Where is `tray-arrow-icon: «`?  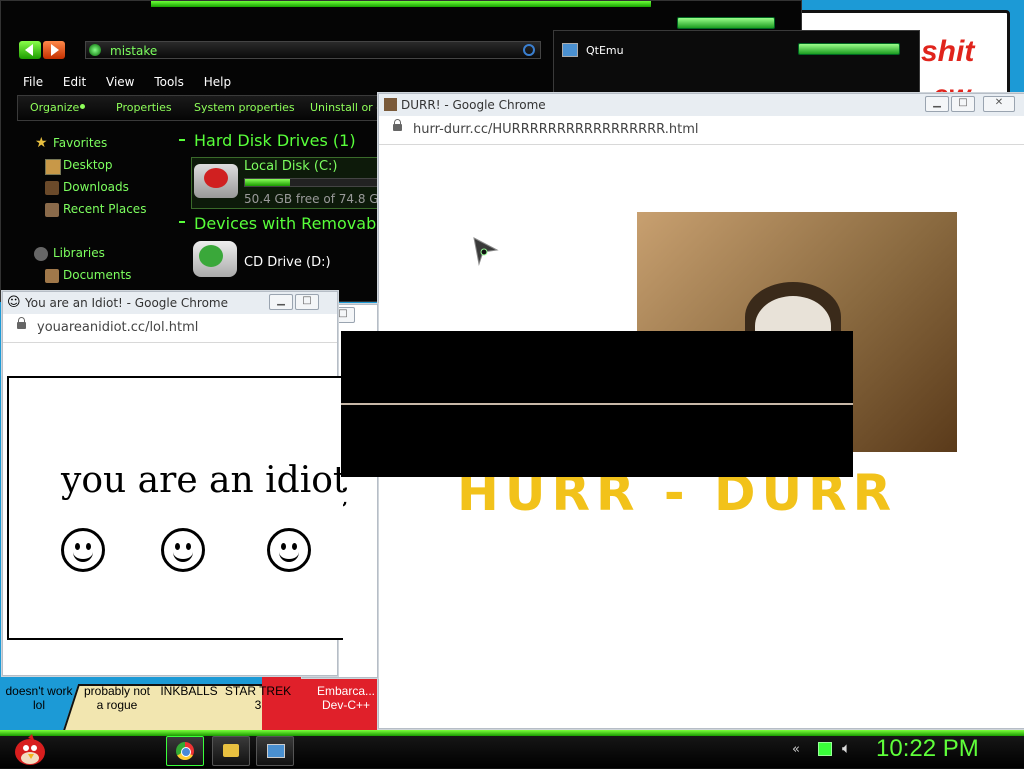
tray-arrow-icon: « is located at coordinates (796, 749).